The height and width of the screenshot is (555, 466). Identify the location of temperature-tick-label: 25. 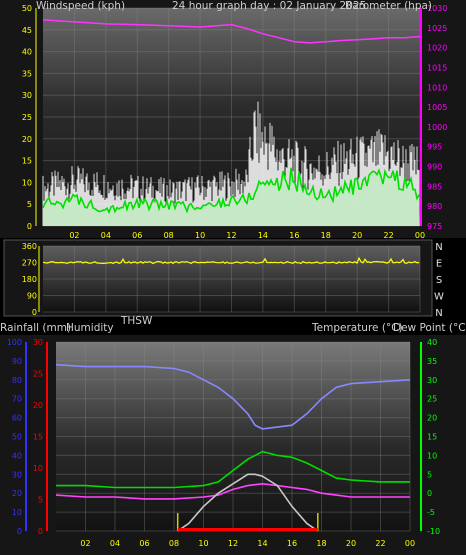
(432, 399).